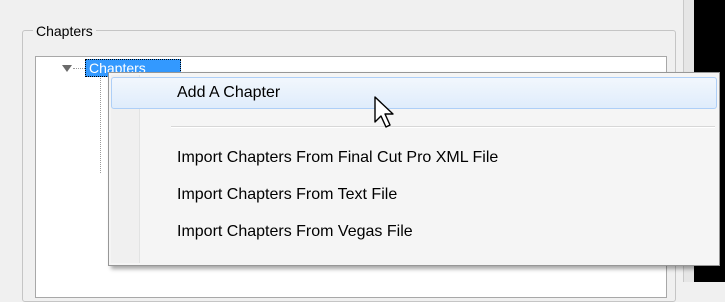 This screenshot has width=725, height=302. What do you see at coordinates (443, 127) in the screenshot?
I see `menu-separator` at bounding box center [443, 127].